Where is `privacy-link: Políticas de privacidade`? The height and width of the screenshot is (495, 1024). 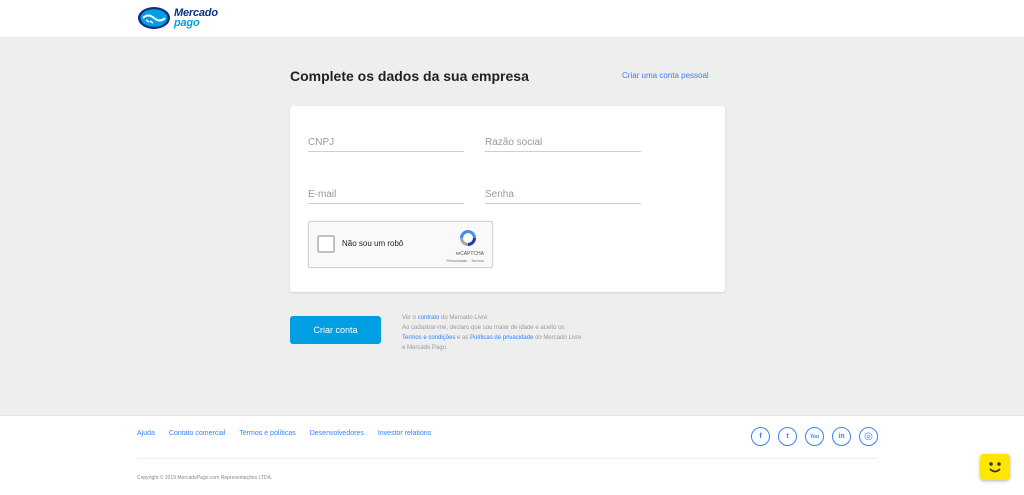 privacy-link: Políticas de privacidade is located at coordinates (501, 338).